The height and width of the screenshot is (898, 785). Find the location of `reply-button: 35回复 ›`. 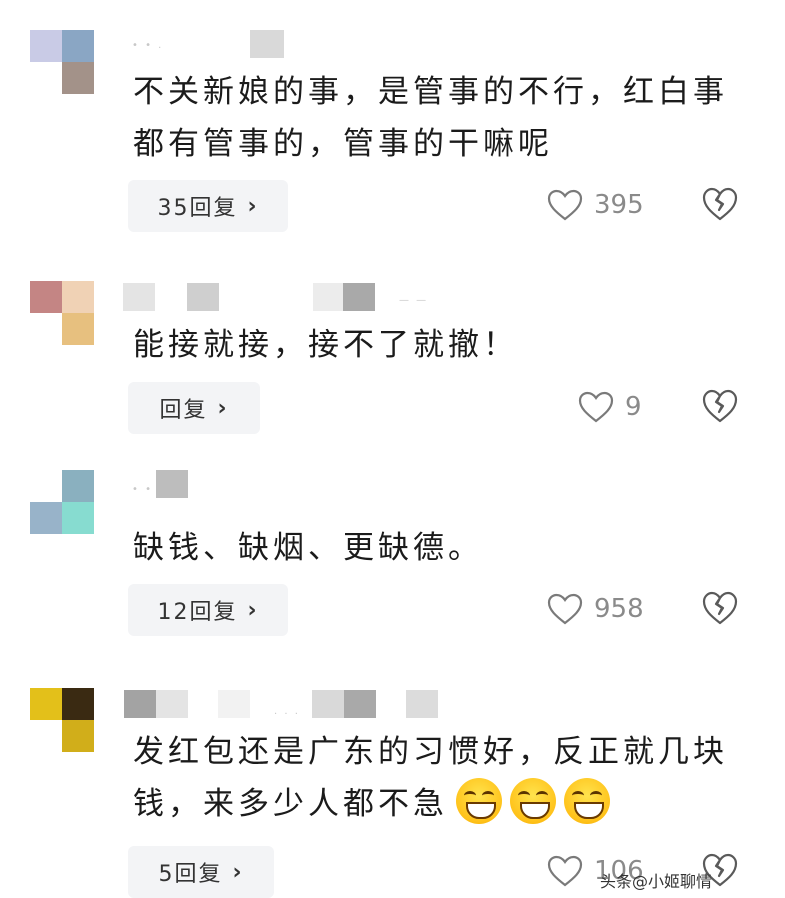

reply-button: 35回复 › is located at coordinates (208, 206).